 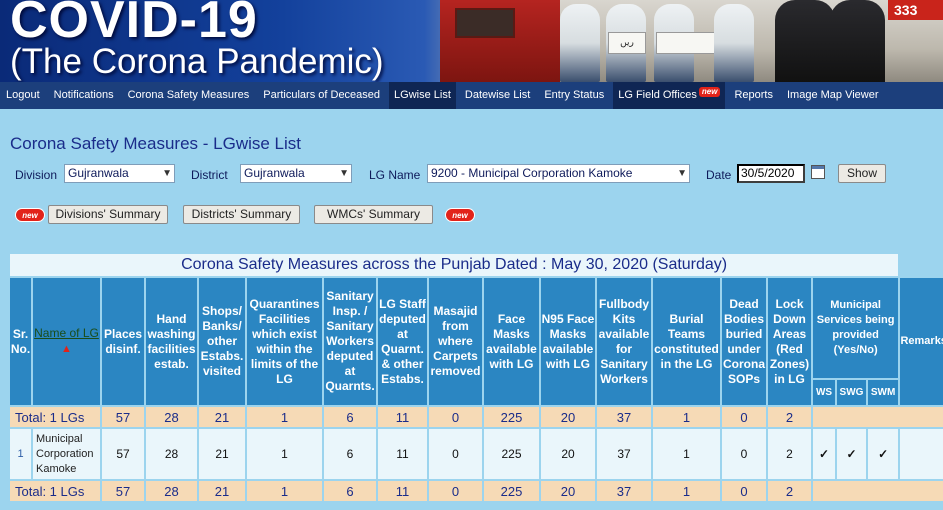 I want to click on divisions-summary-button: Divisions' Summary, so click(x=108, y=214).